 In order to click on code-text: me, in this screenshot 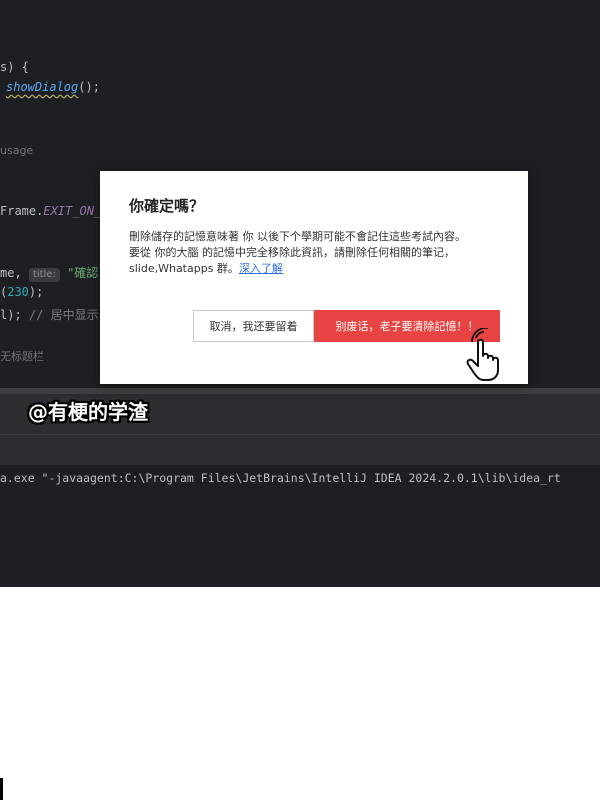, I will do `click(14, 273)`.